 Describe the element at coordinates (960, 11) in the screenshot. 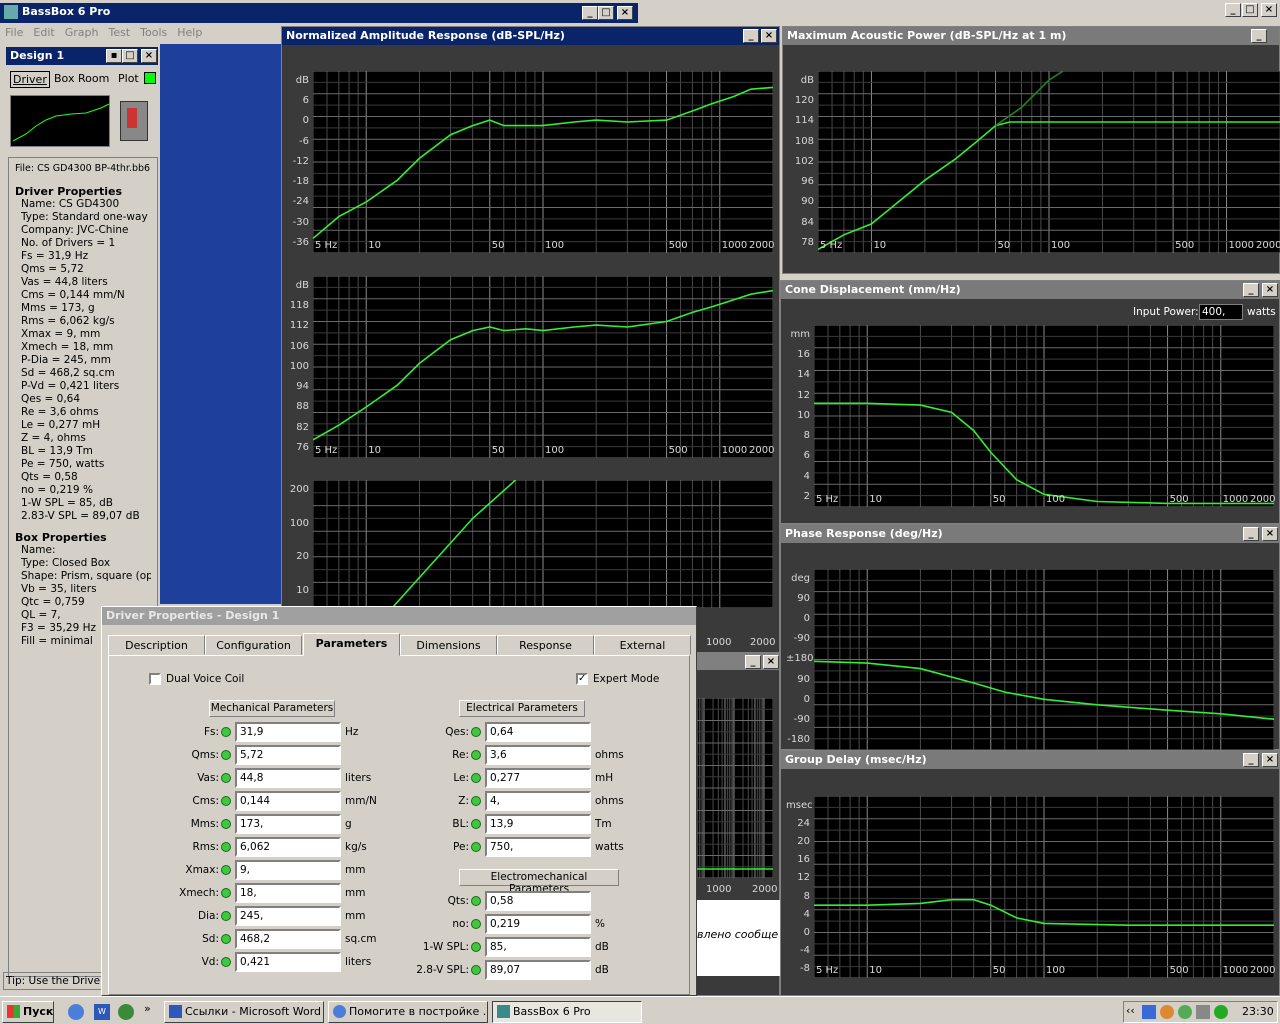

I see `right-window-frame` at that location.